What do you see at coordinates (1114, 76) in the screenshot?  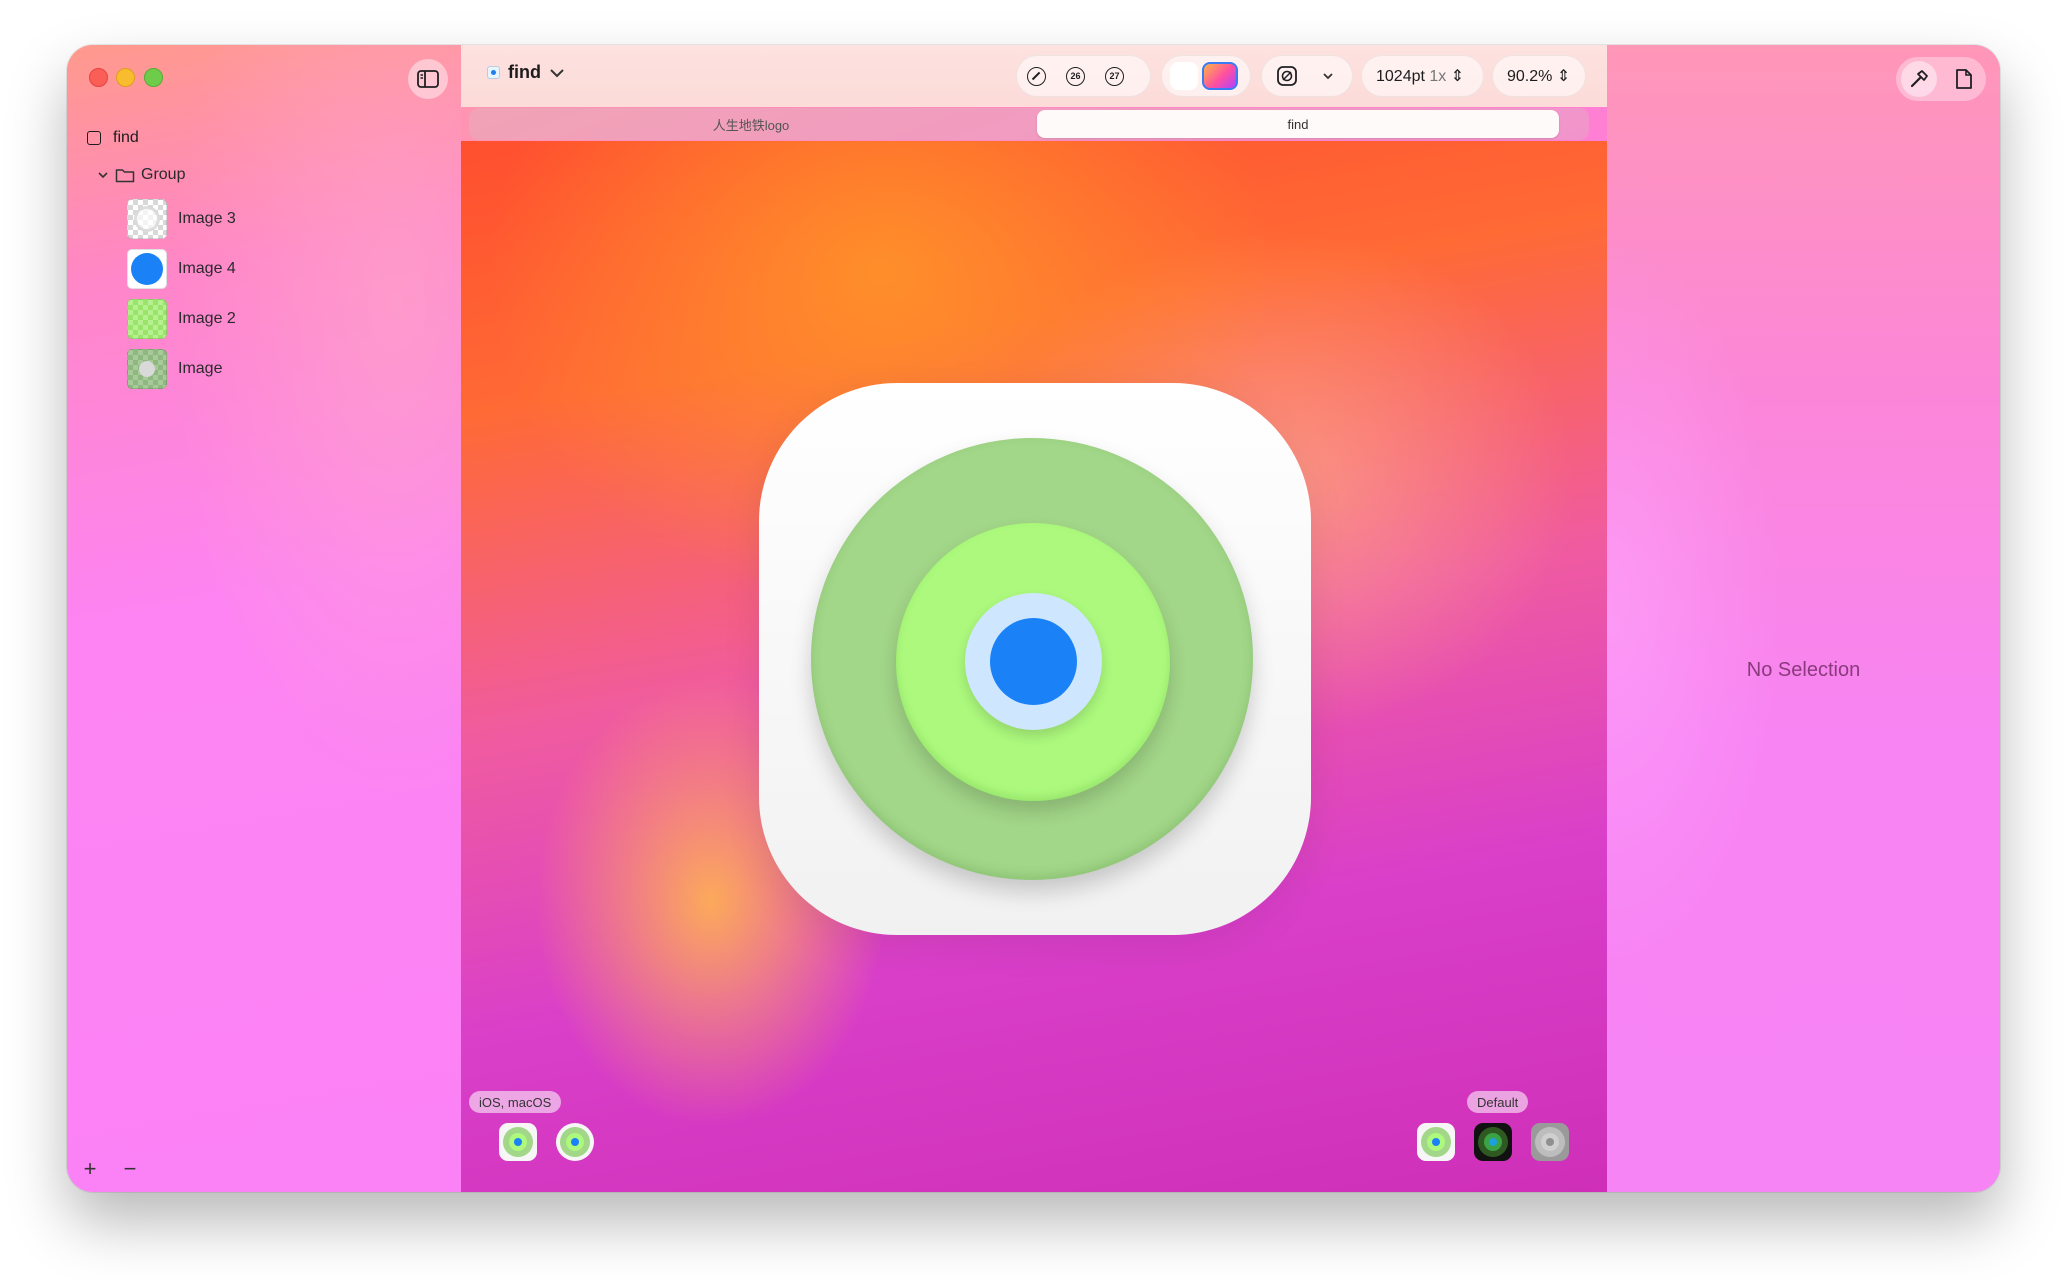 I see `version-27-button: 27` at bounding box center [1114, 76].